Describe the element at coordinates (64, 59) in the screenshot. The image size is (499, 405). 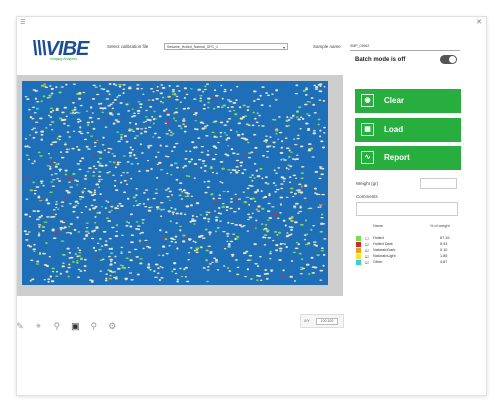
I see `logo-subtitle: Imaging Analytics` at that location.